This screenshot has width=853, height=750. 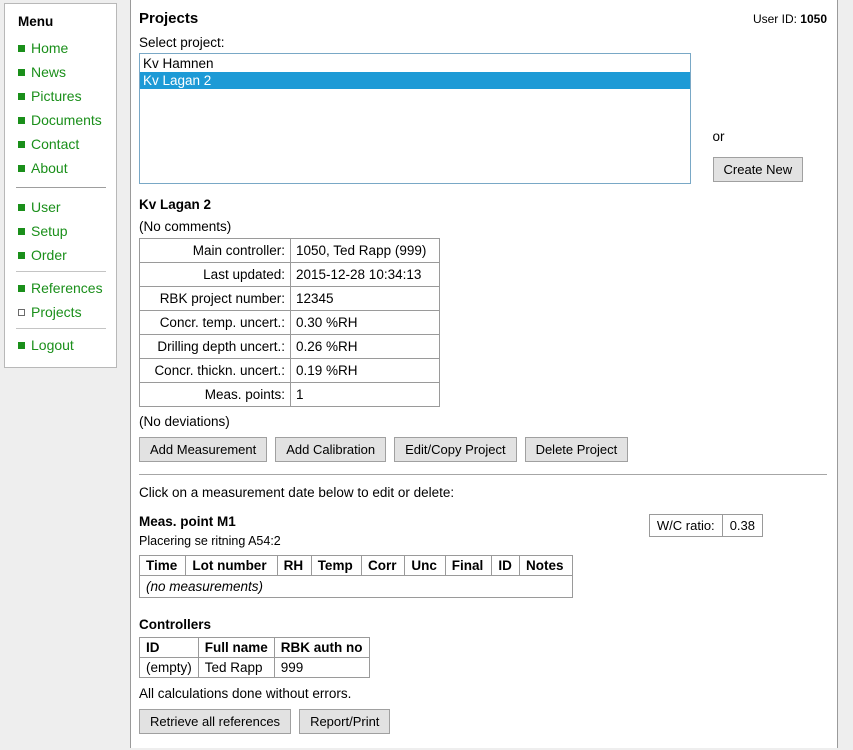 What do you see at coordinates (60, 255) in the screenshot?
I see `sidebar-item-order: Order` at bounding box center [60, 255].